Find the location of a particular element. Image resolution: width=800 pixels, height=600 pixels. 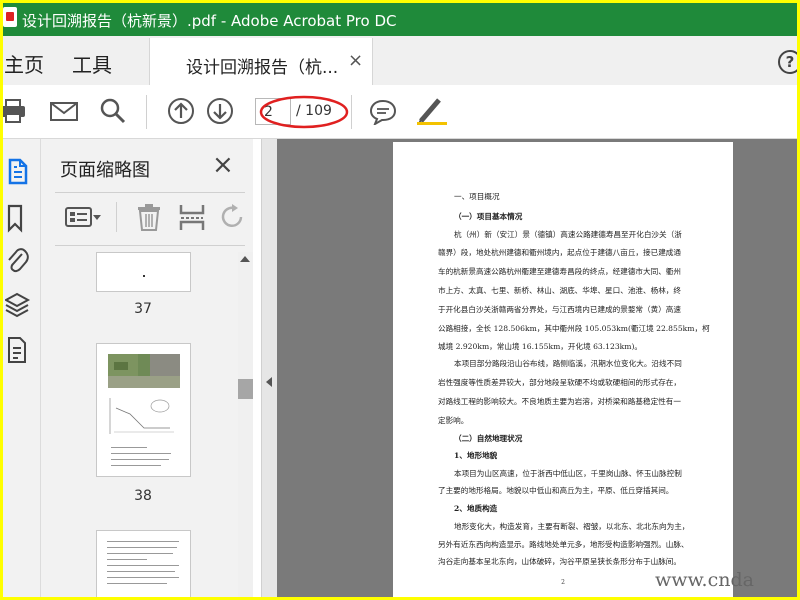

panel-title: 页面缩略图 is located at coordinates (105, 170).